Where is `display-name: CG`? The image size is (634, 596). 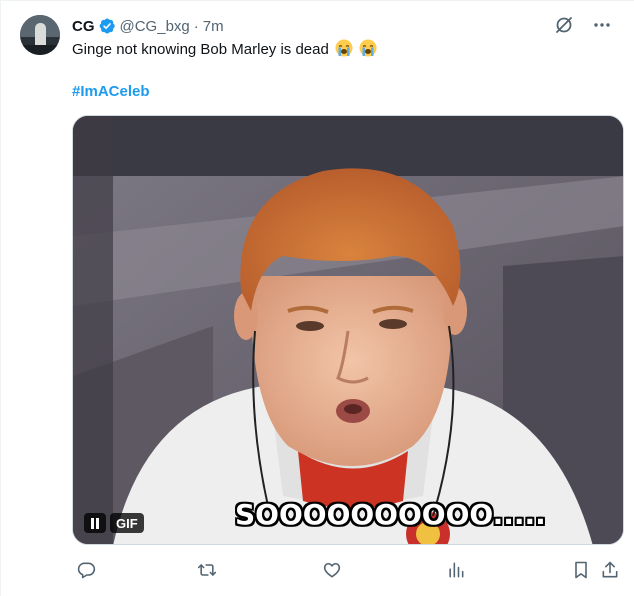
display-name: CG is located at coordinates (83, 26).